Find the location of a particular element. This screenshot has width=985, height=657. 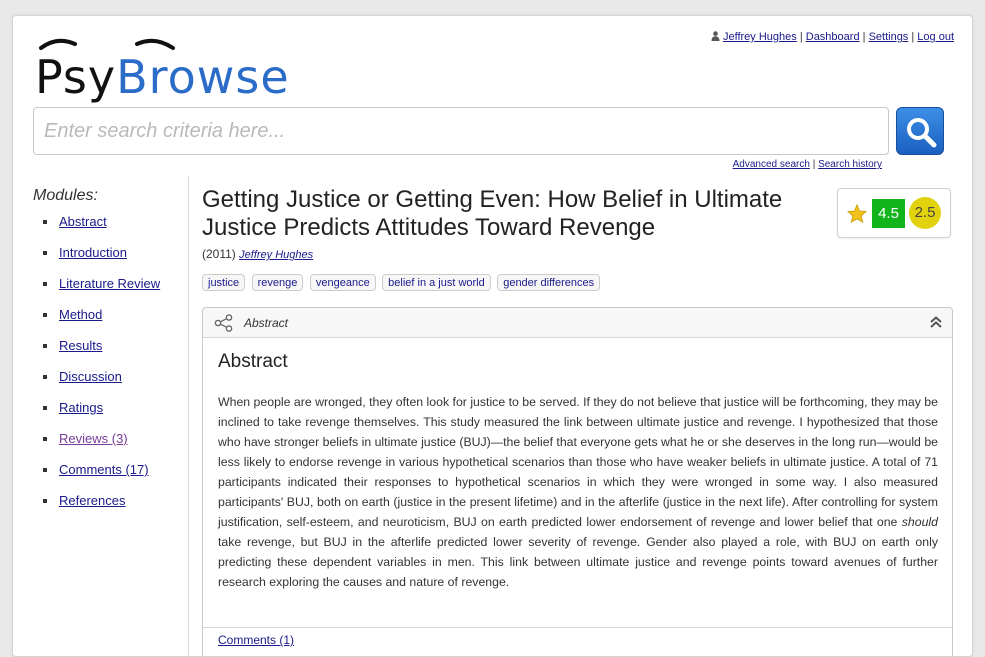

search-history-link: Search history is located at coordinates (850, 164).